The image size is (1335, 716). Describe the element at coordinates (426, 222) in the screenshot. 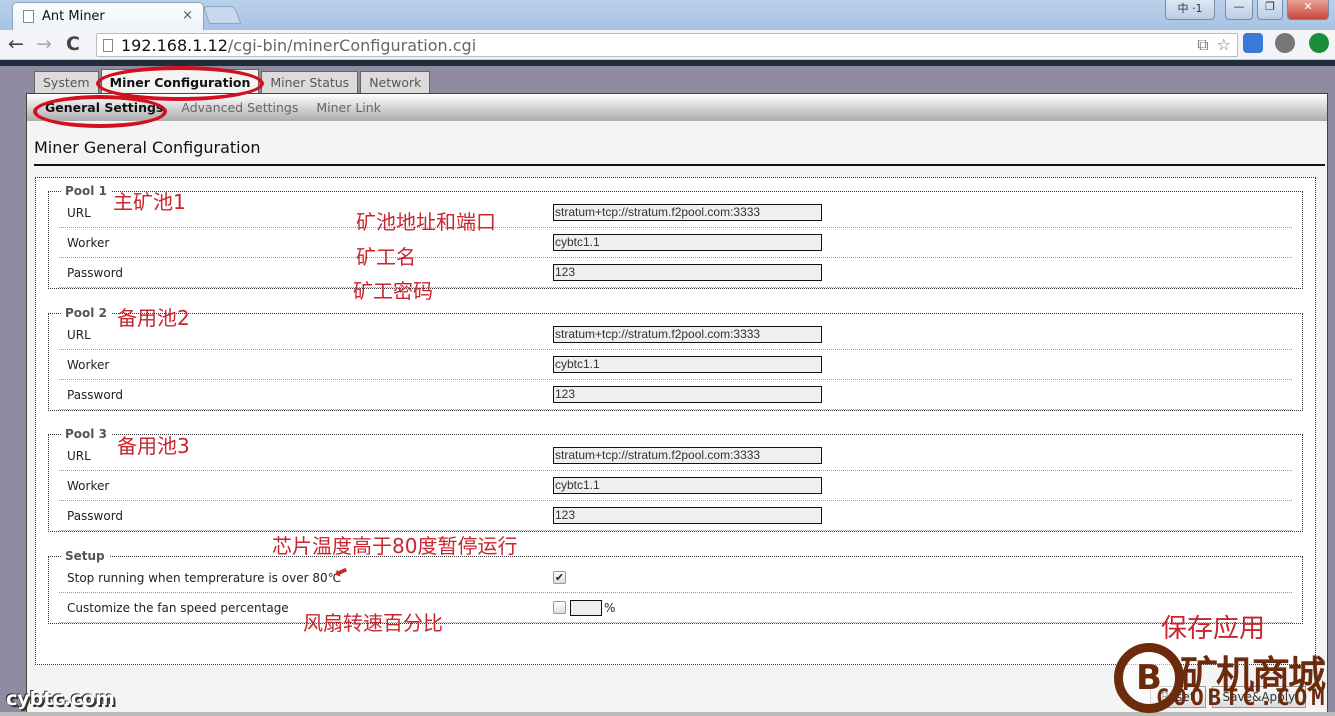

I see `annotation-url: 矿池地址和端口` at that location.